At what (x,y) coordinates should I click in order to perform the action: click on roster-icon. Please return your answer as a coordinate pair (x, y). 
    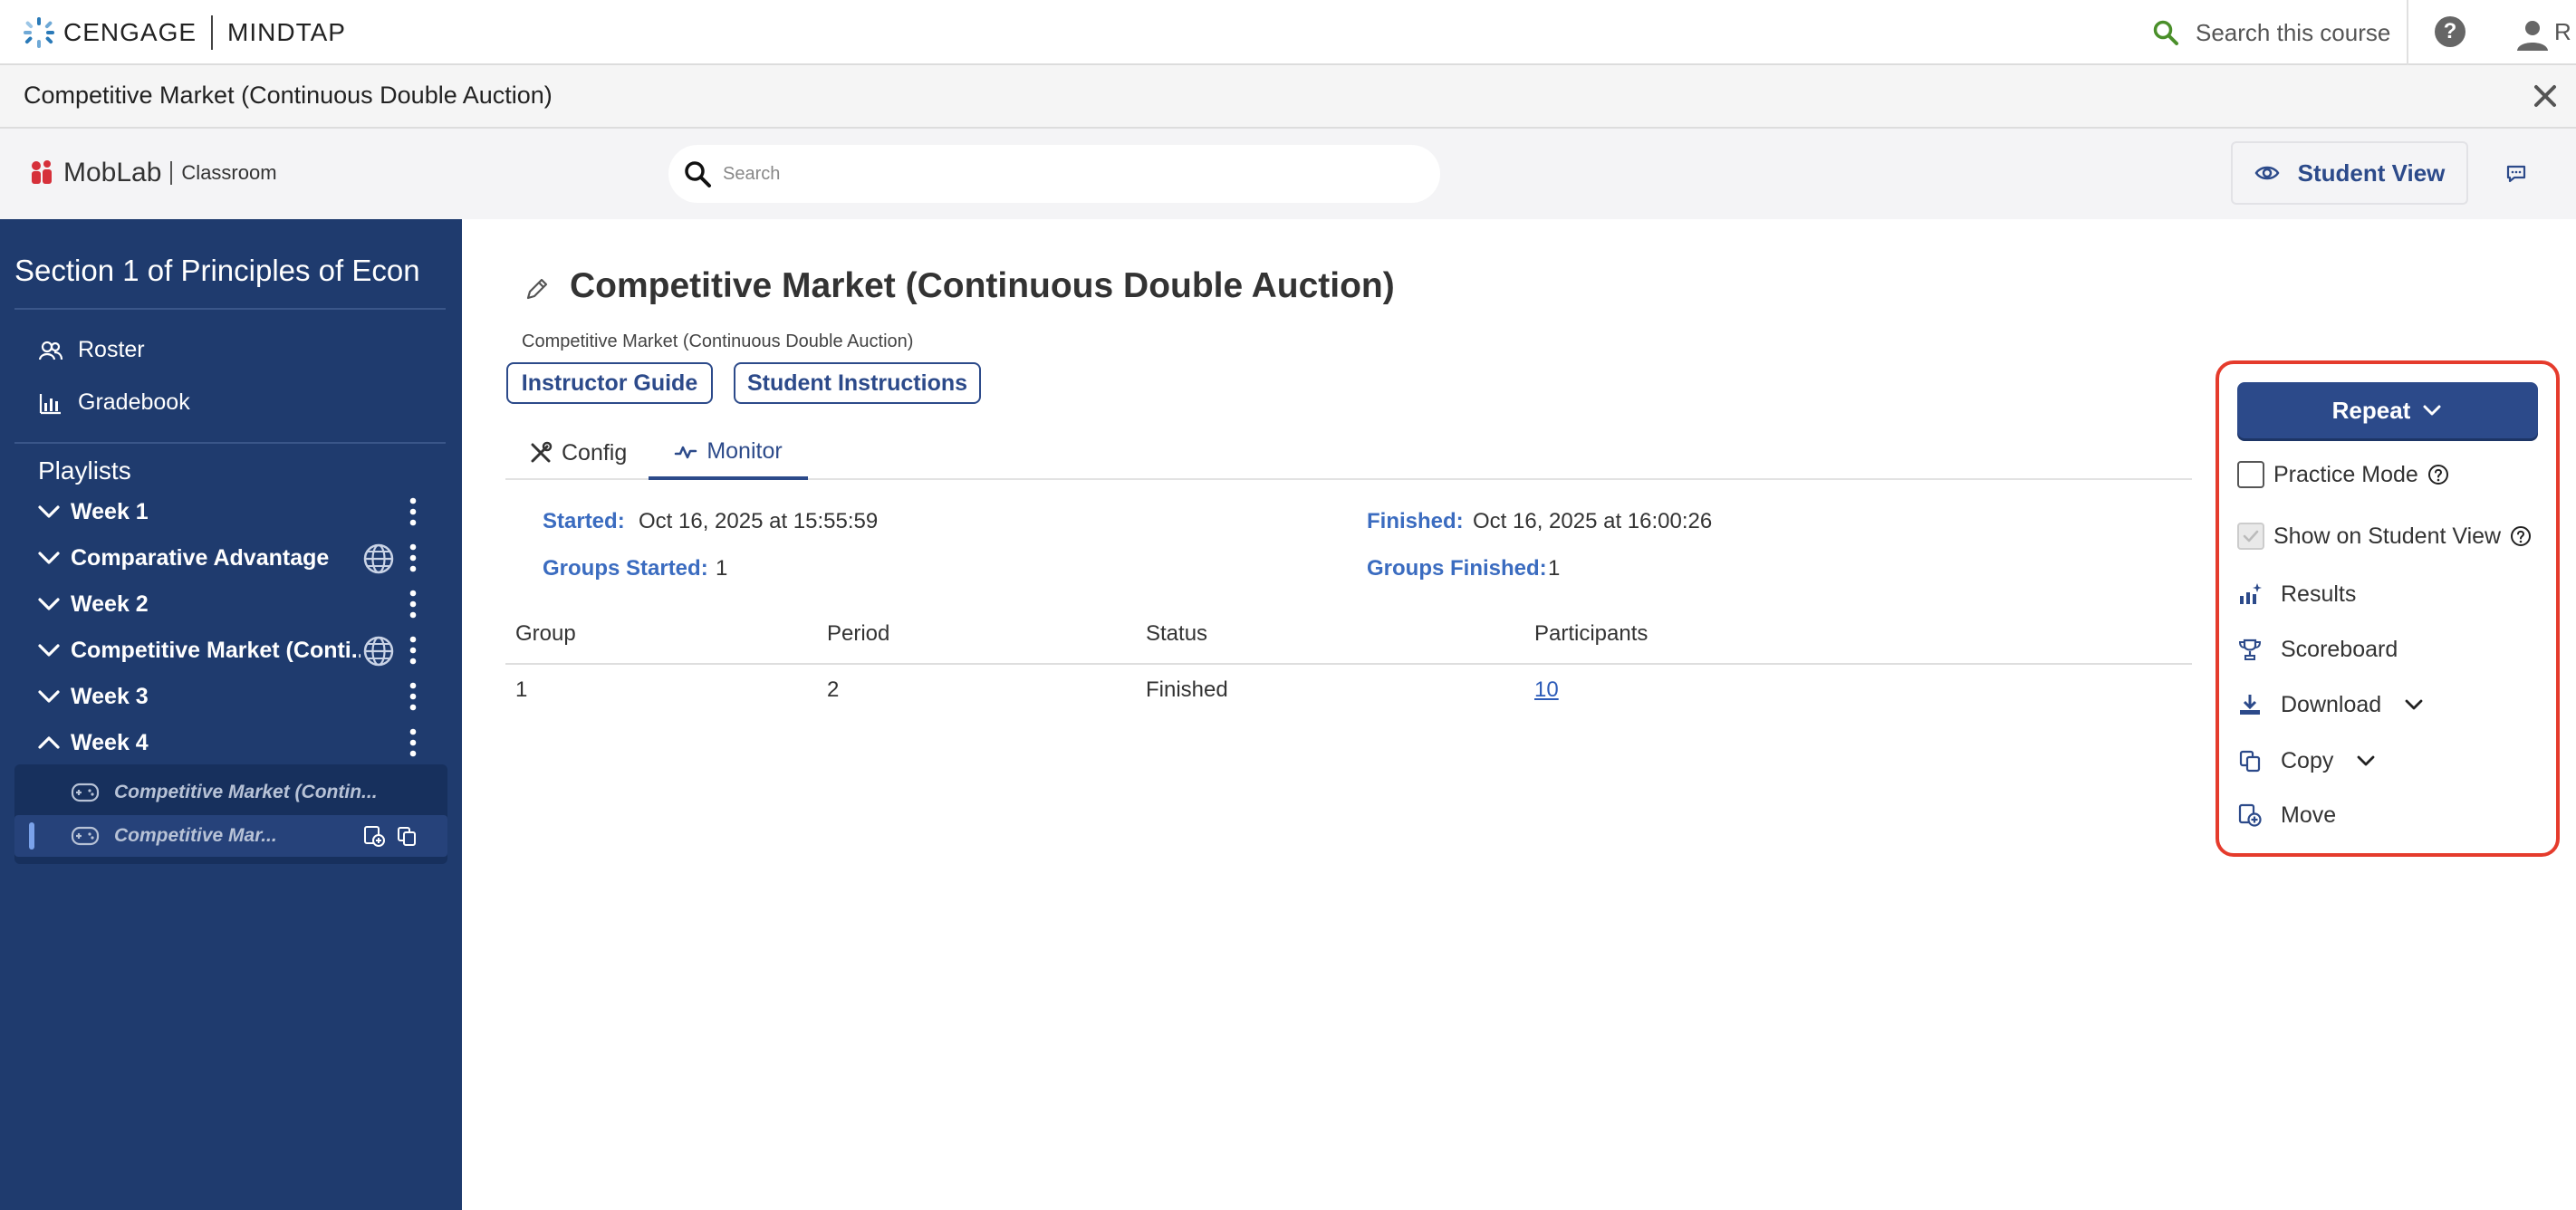
    Looking at the image, I should click on (50, 350).